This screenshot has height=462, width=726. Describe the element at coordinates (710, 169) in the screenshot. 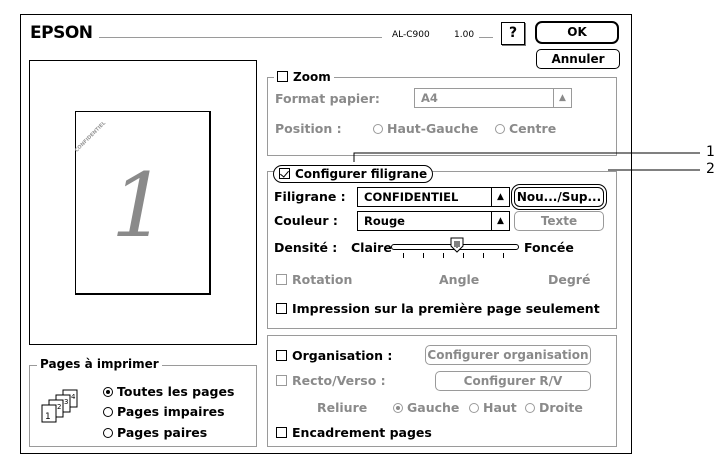

I see `callout-2: 2` at that location.